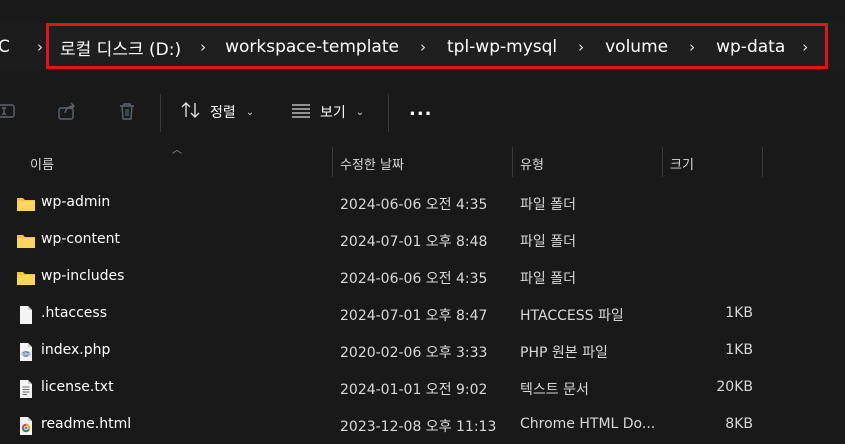  What do you see at coordinates (422, 162) in the screenshot?
I see `column-header: 이름 수정한 날짜 유형 크기` at bounding box center [422, 162].